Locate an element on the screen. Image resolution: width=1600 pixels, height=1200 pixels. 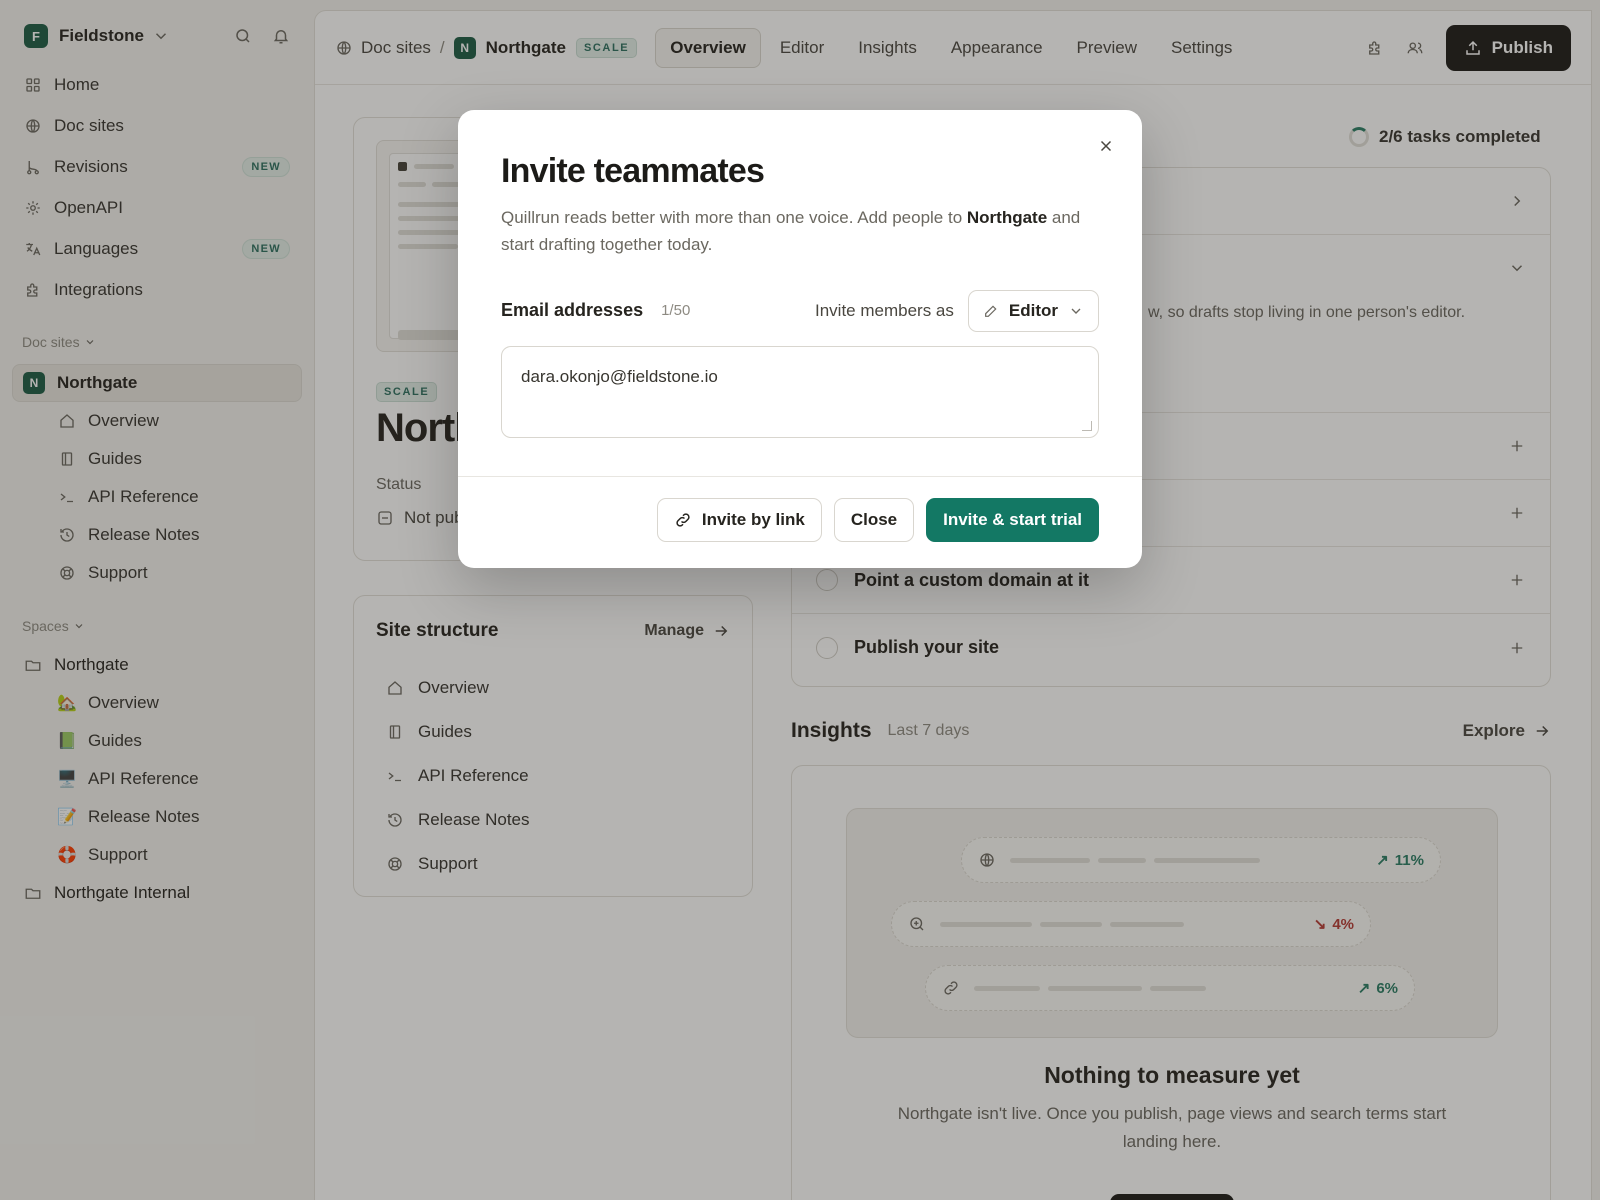
role-value: Editor is located at coordinates (1033, 310).